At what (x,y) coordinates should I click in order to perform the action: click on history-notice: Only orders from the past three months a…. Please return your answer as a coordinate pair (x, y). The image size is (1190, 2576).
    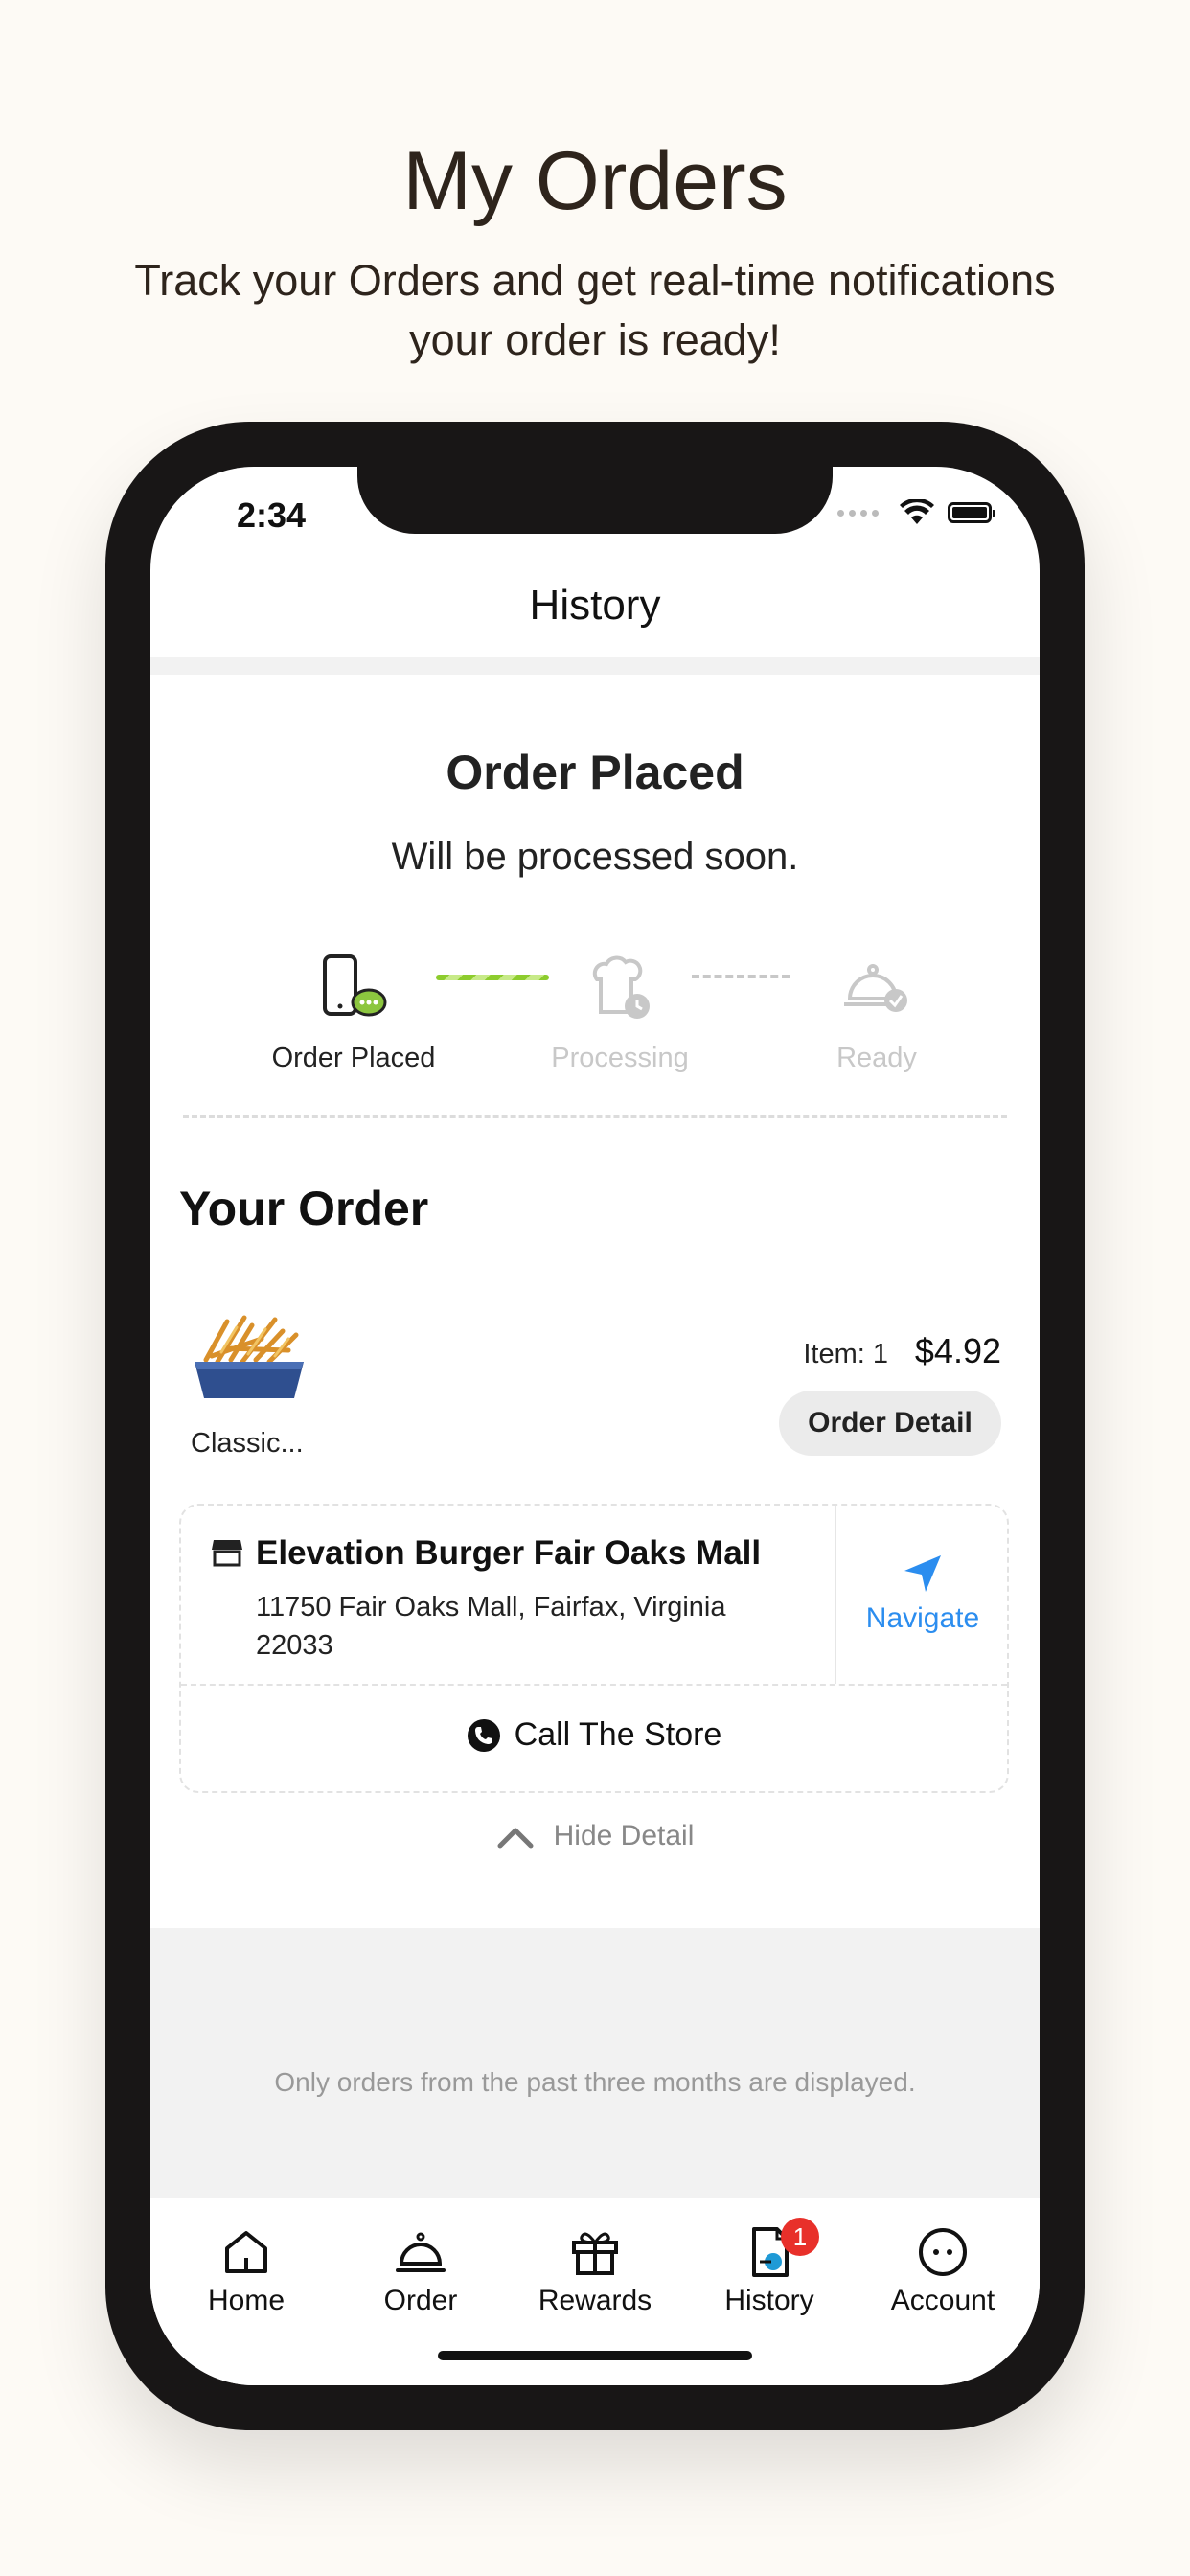
    Looking at the image, I should click on (595, 2082).